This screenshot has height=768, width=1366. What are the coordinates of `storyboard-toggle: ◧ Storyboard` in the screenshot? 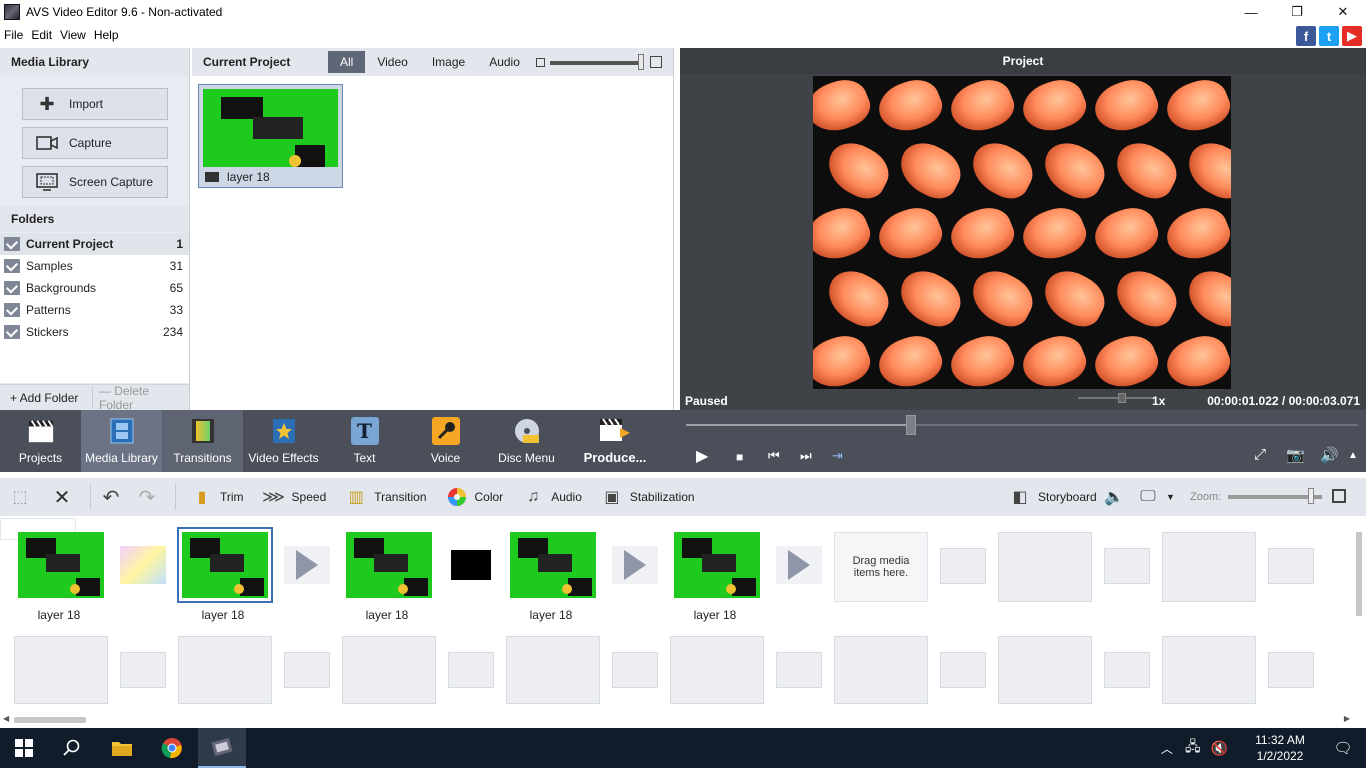 It's located at (1053, 497).